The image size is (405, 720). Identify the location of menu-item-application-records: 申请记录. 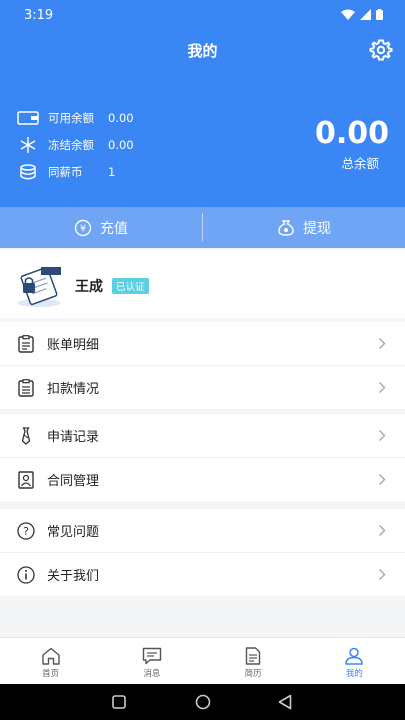
(202, 435).